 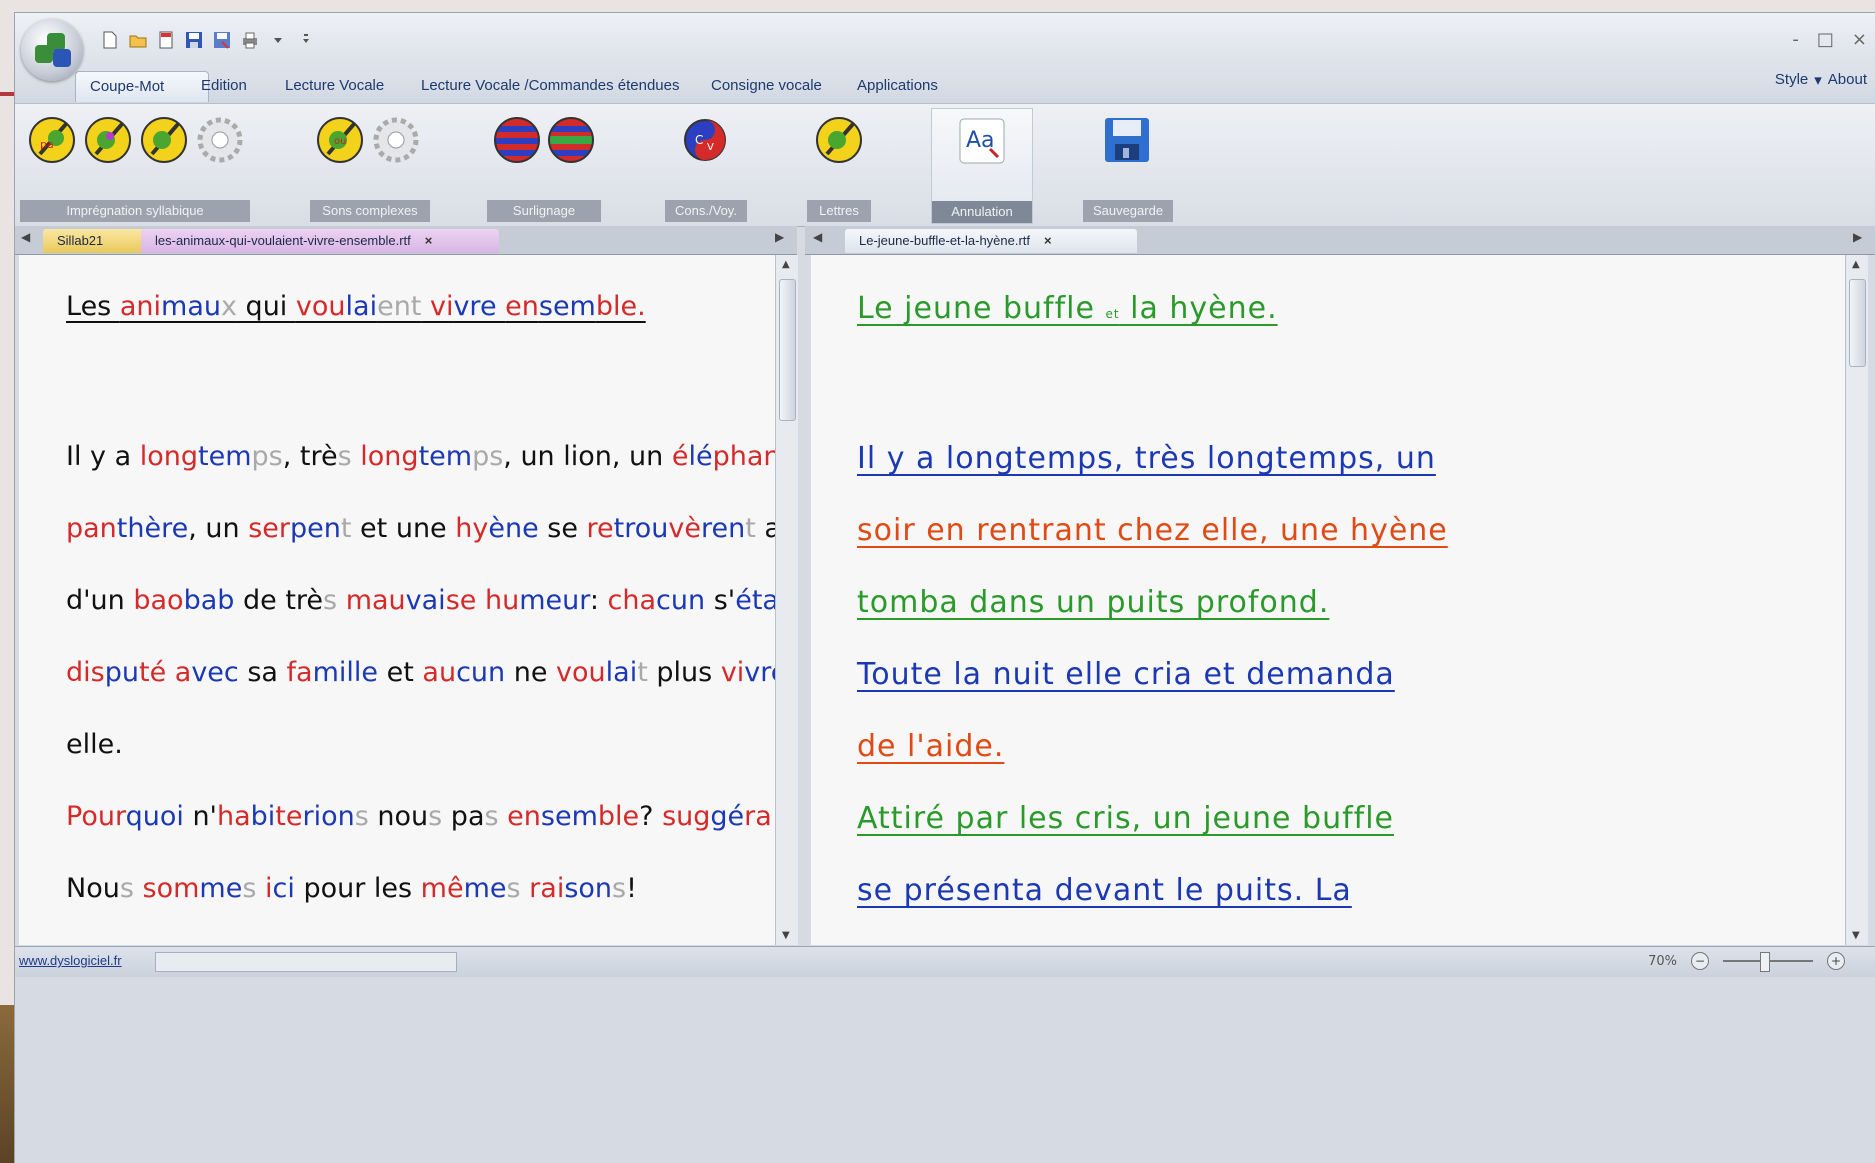 What do you see at coordinates (140, 306) in the screenshot?
I see `syllable-segment: ani` at bounding box center [140, 306].